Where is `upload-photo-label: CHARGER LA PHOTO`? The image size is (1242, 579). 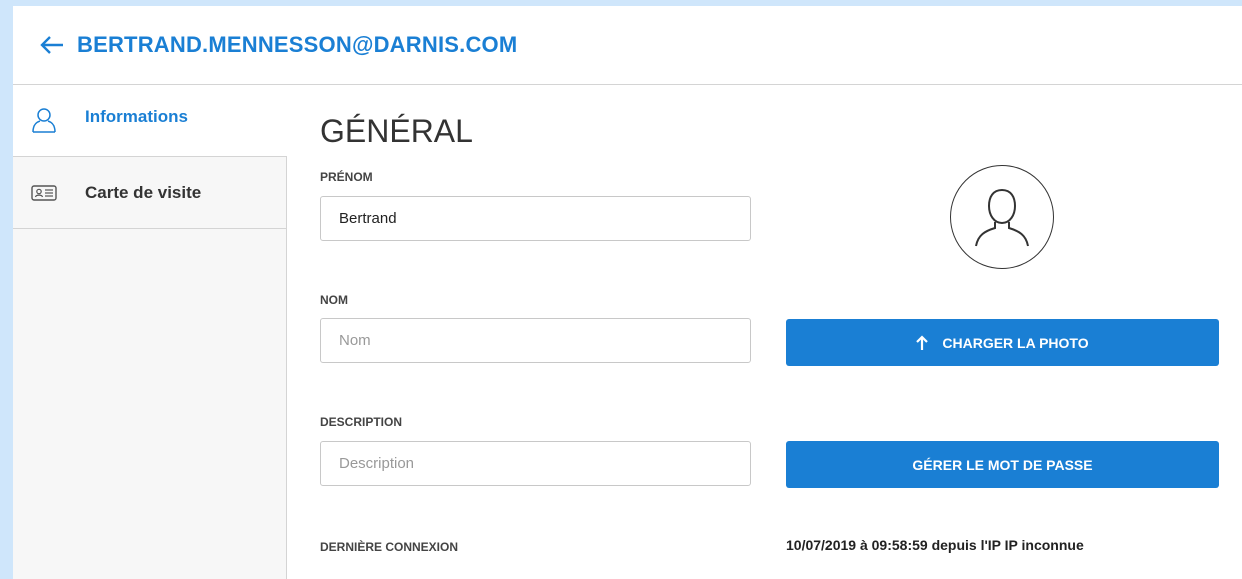 upload-photo-label: CHARGER LA PHOTO is located at coordinates (1015, 342).